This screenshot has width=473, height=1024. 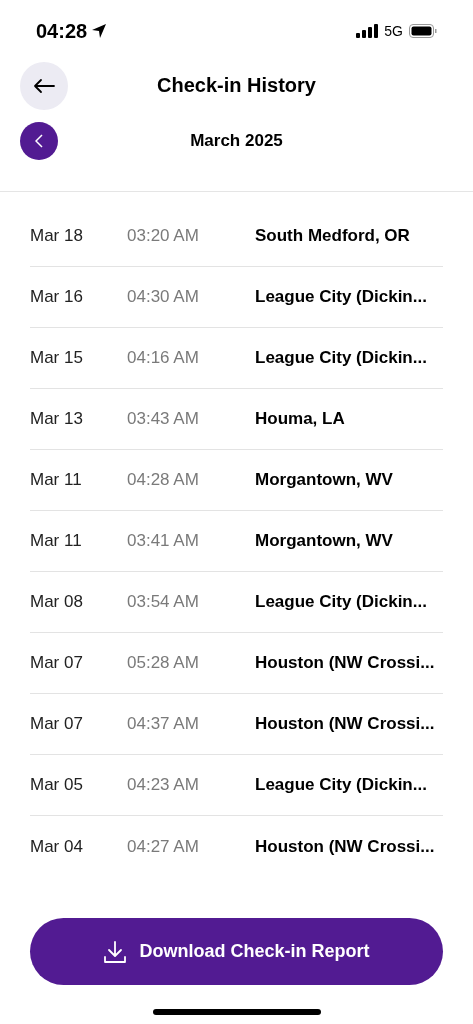 I want to click on checkin-location: Houma, LA, so click(x=300, y=419).